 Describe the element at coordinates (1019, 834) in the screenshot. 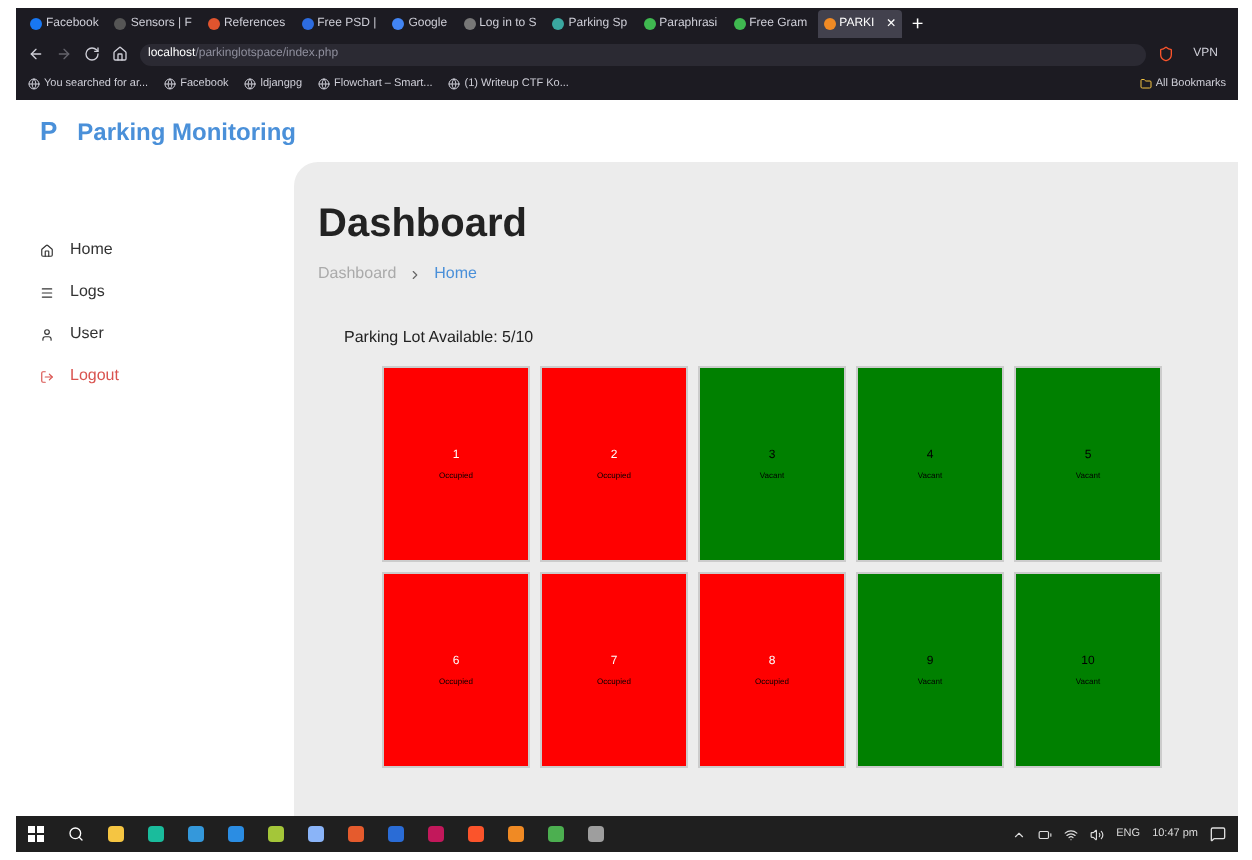

I see `tray-chevron-icon` at that location.